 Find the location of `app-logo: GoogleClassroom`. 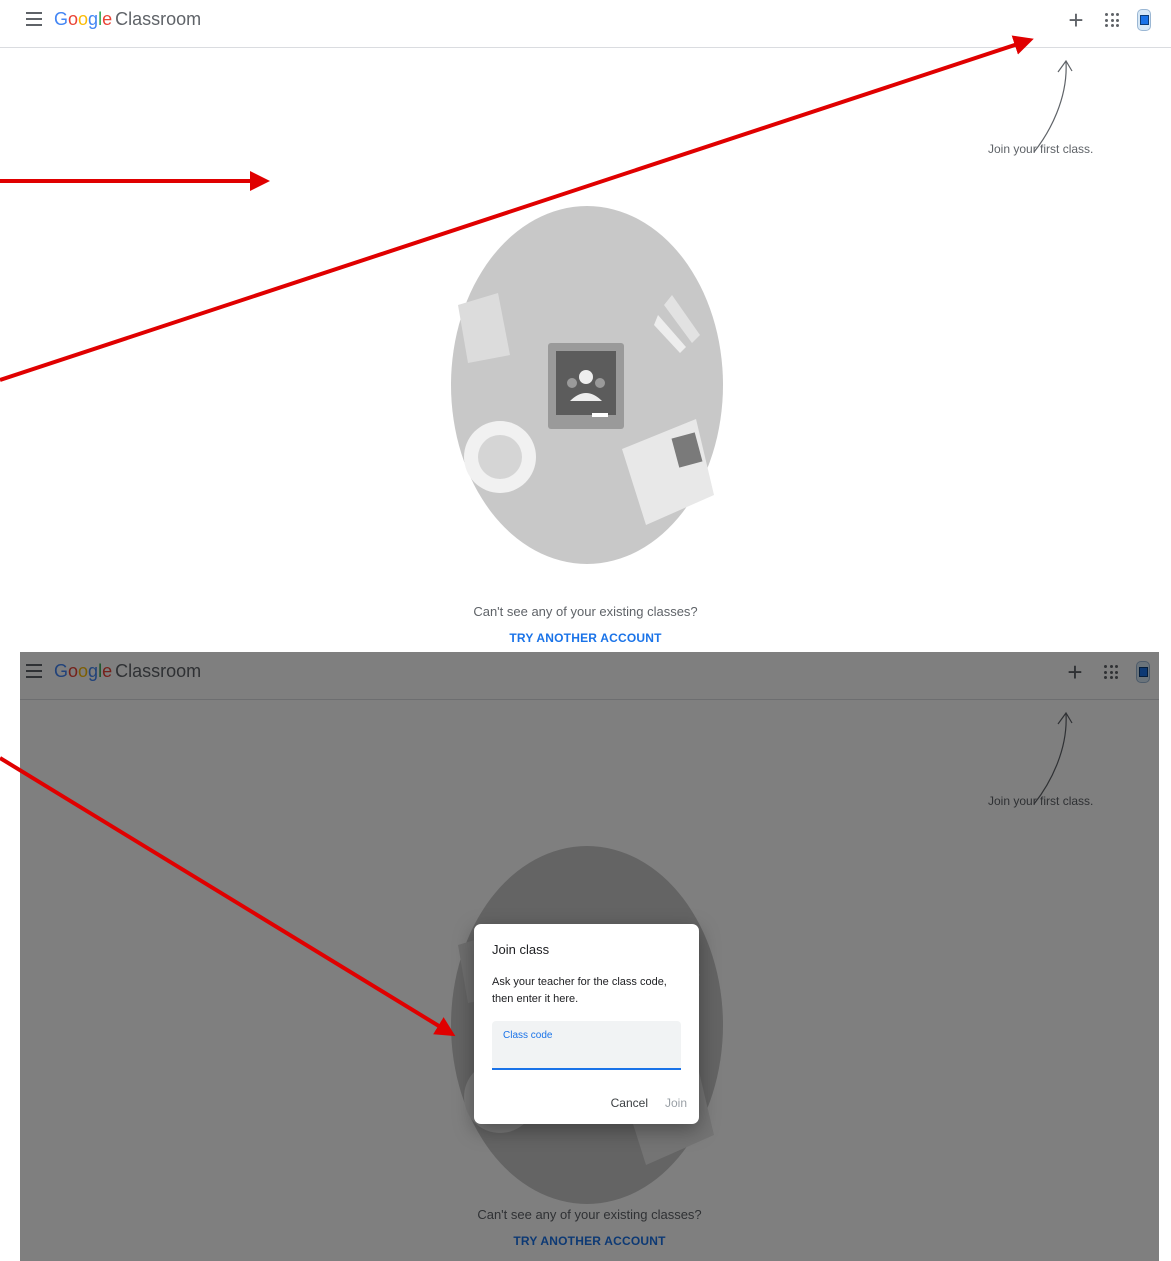

app-logo: GoogleClassroom is located at coordinates (127, 19).